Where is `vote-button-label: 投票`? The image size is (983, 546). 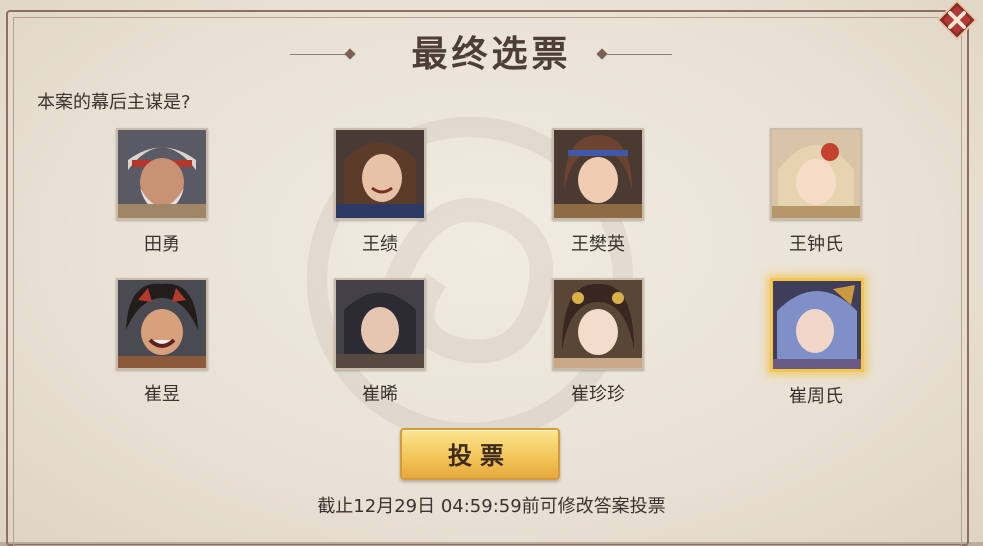
vote-button-label: 投票 is located at coordinates (480, 456).